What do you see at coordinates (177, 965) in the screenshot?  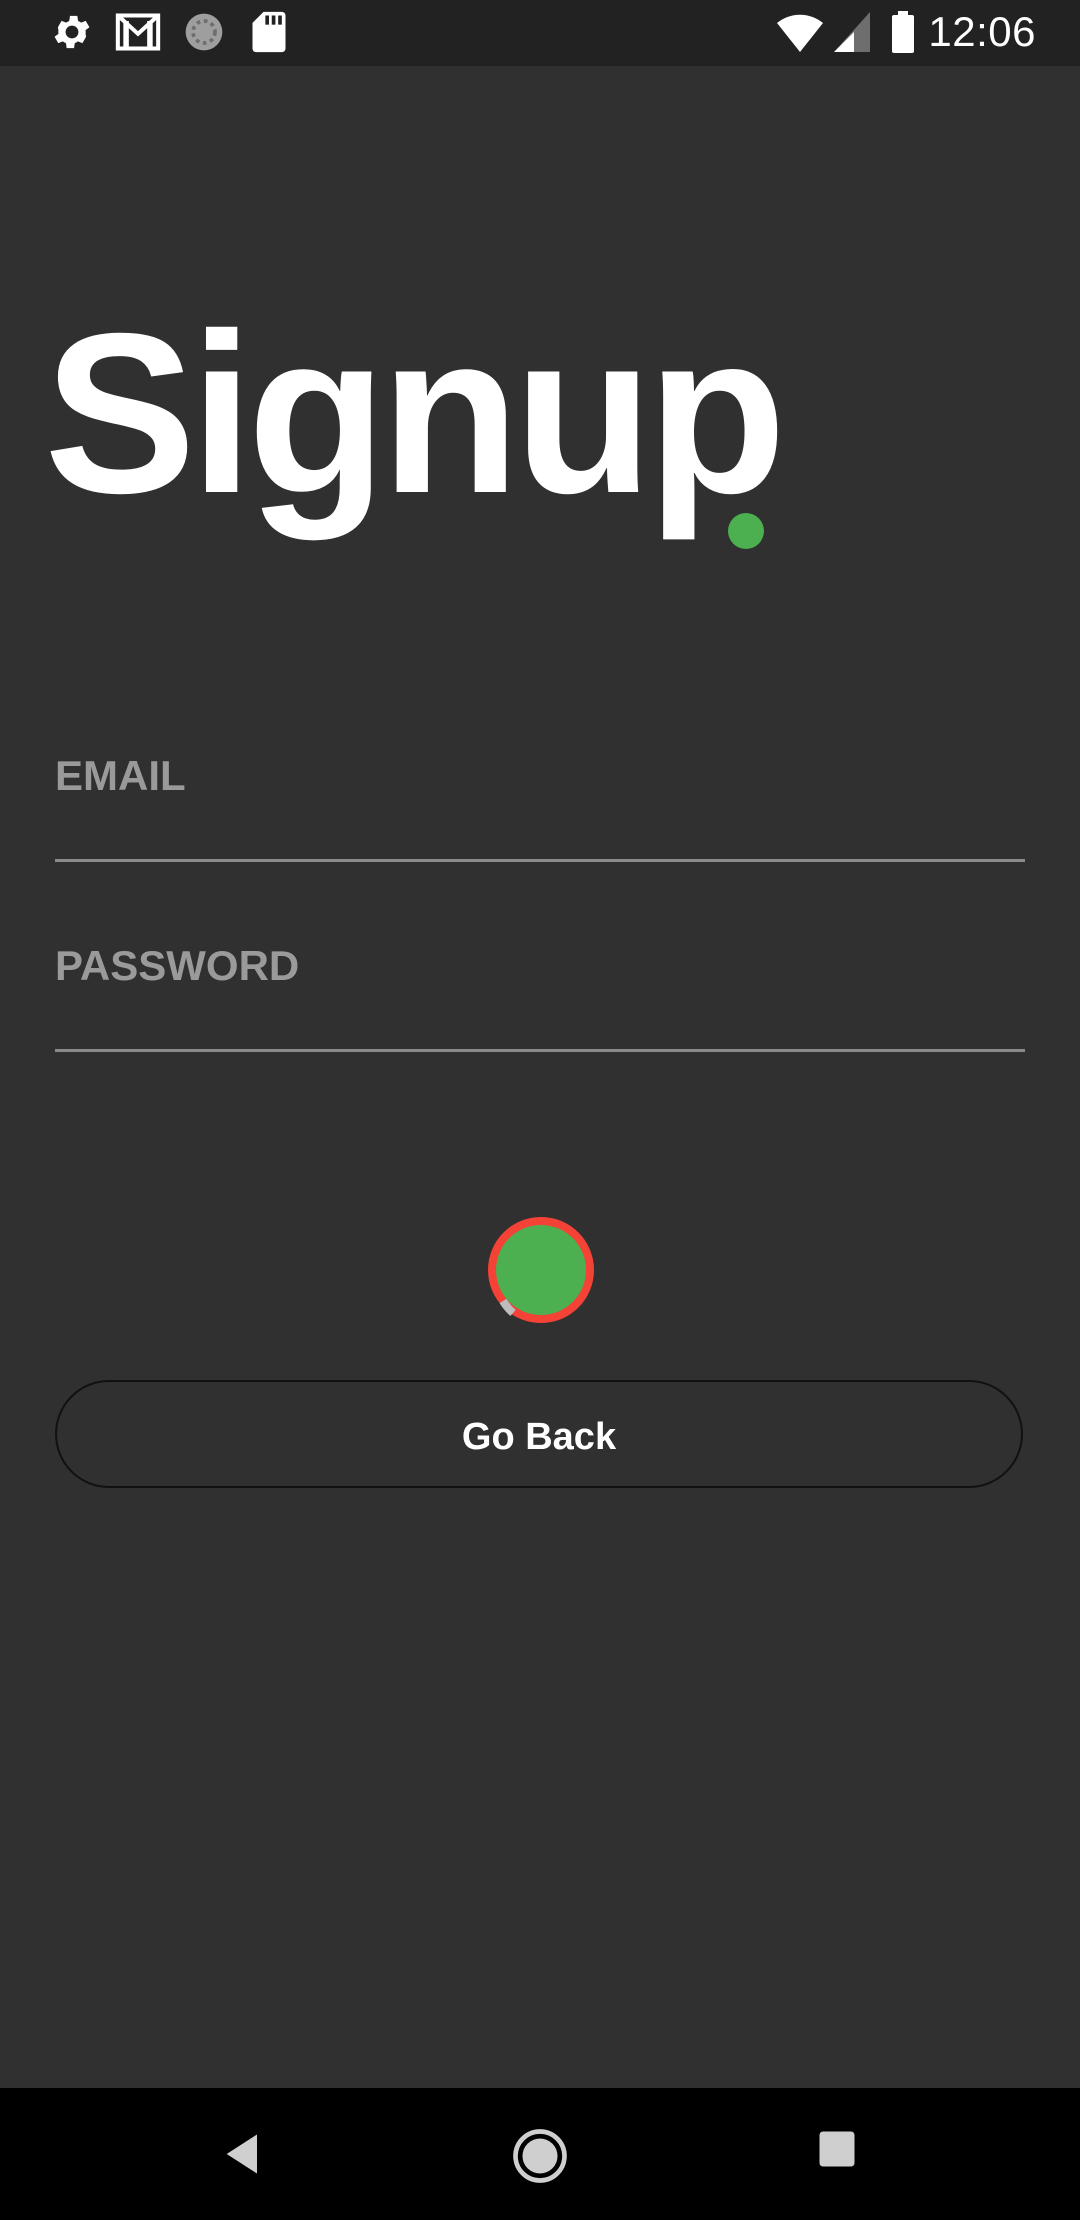 I see `password-label: PASSWORD` at bounding box center [177, 965].